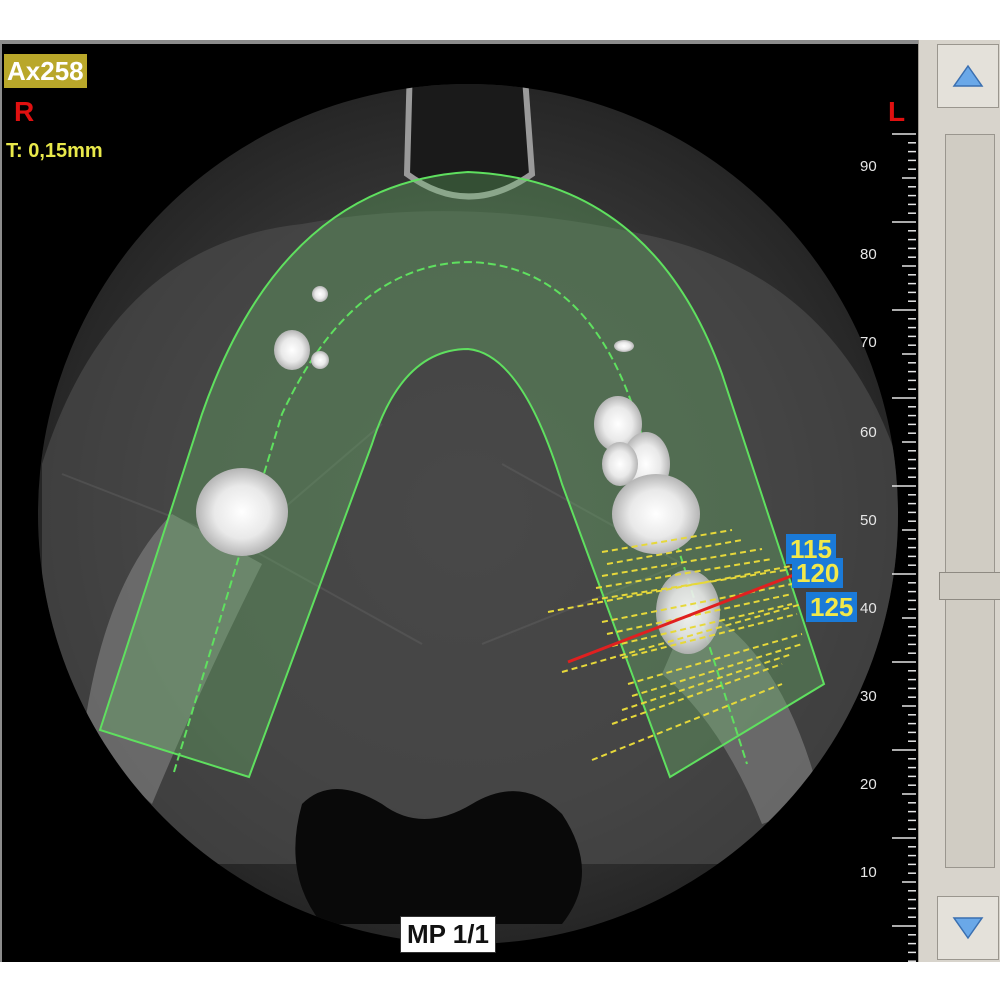 This screenshot has height=1000, width=1000. Describe the element at coordinates (897, 111) in the screenshot. I see `orientation-left-label: L` at that location.